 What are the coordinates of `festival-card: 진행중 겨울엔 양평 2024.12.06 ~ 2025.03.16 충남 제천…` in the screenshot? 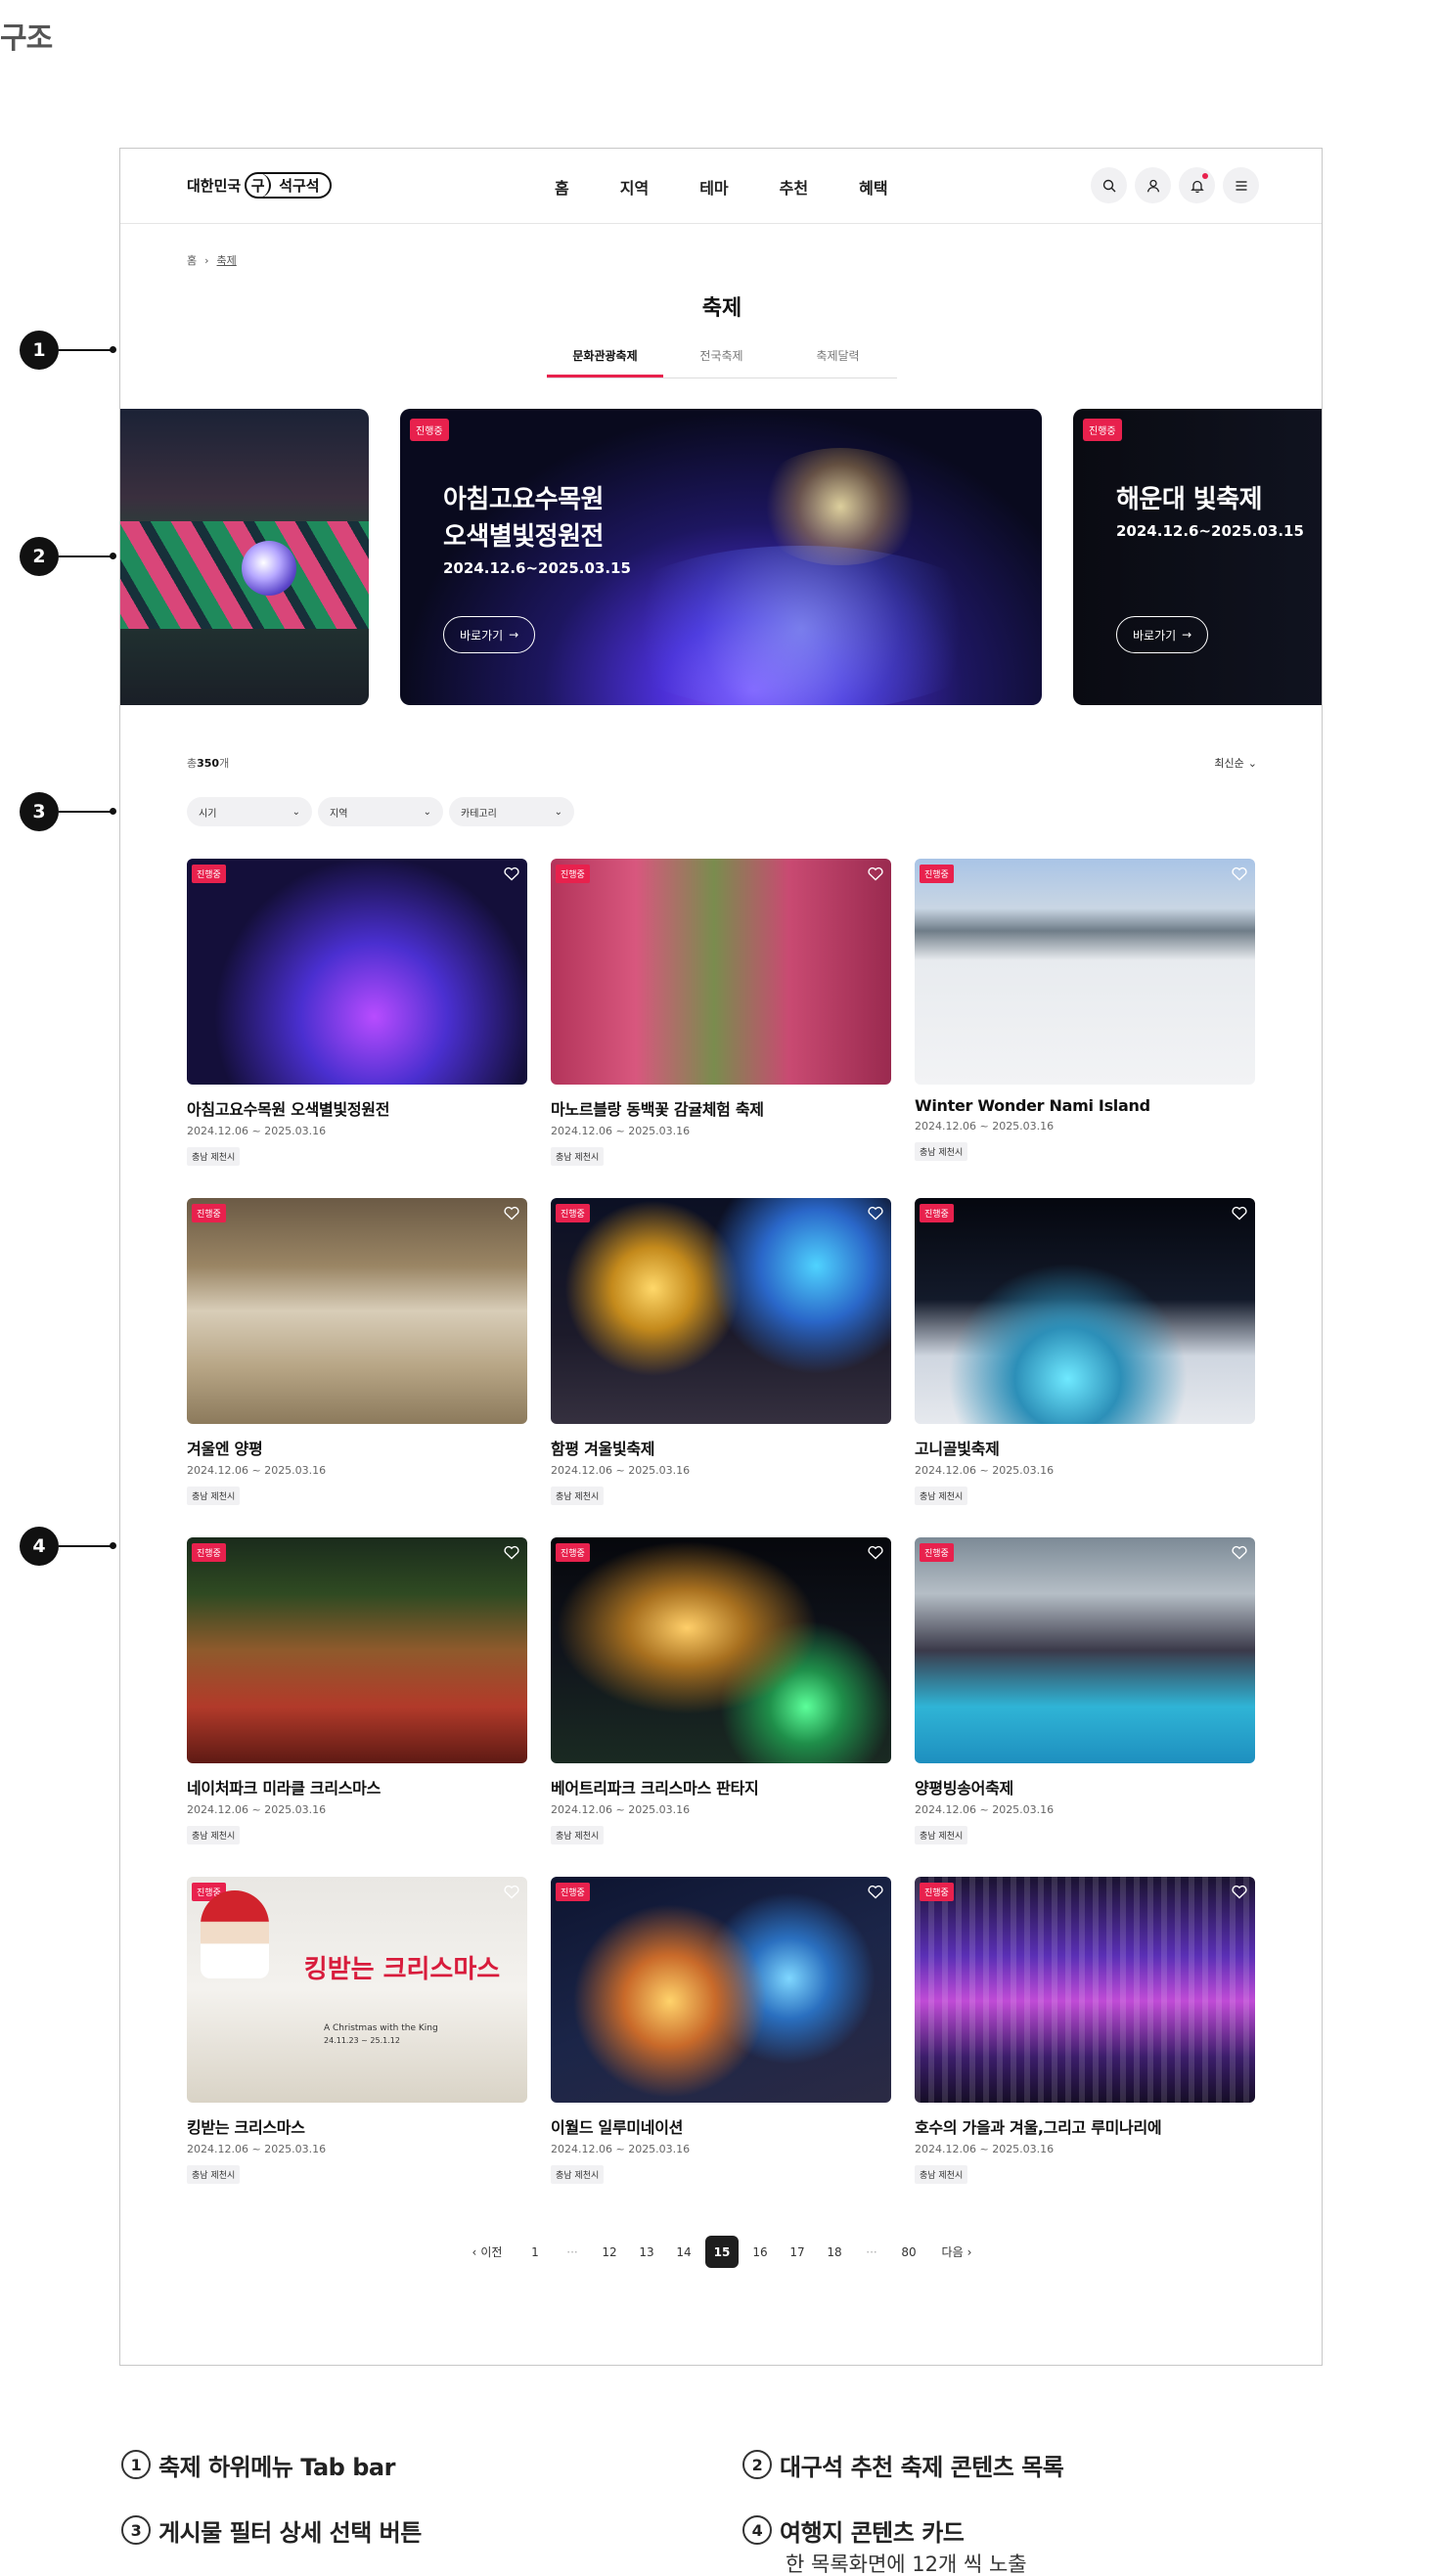 It's located at (357, 1367).